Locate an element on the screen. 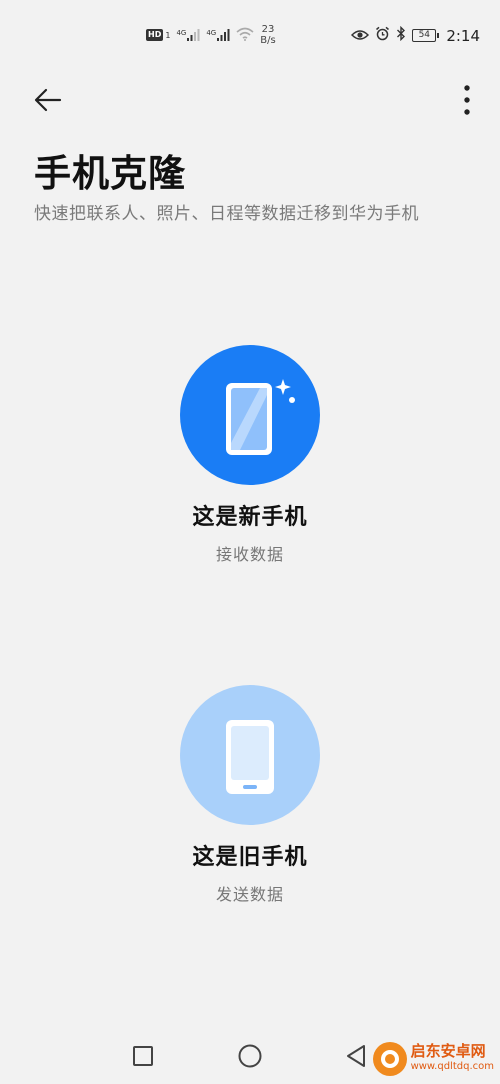 The image size is (500, 1084). watermark-text: 启东安卓网 www.qdltdq.com is located at coordinates (452, 1059).